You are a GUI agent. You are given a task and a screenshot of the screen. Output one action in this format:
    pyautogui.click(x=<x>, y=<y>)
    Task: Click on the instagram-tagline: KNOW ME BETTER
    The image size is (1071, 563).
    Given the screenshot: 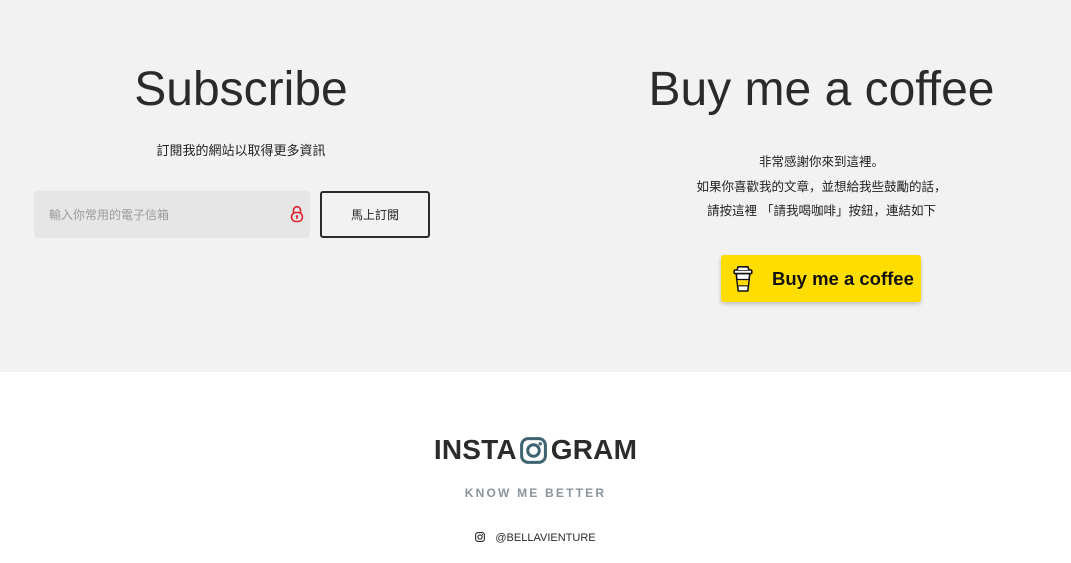 What is the action you would take?
    pyautogui.click(x=535, y=493)
    